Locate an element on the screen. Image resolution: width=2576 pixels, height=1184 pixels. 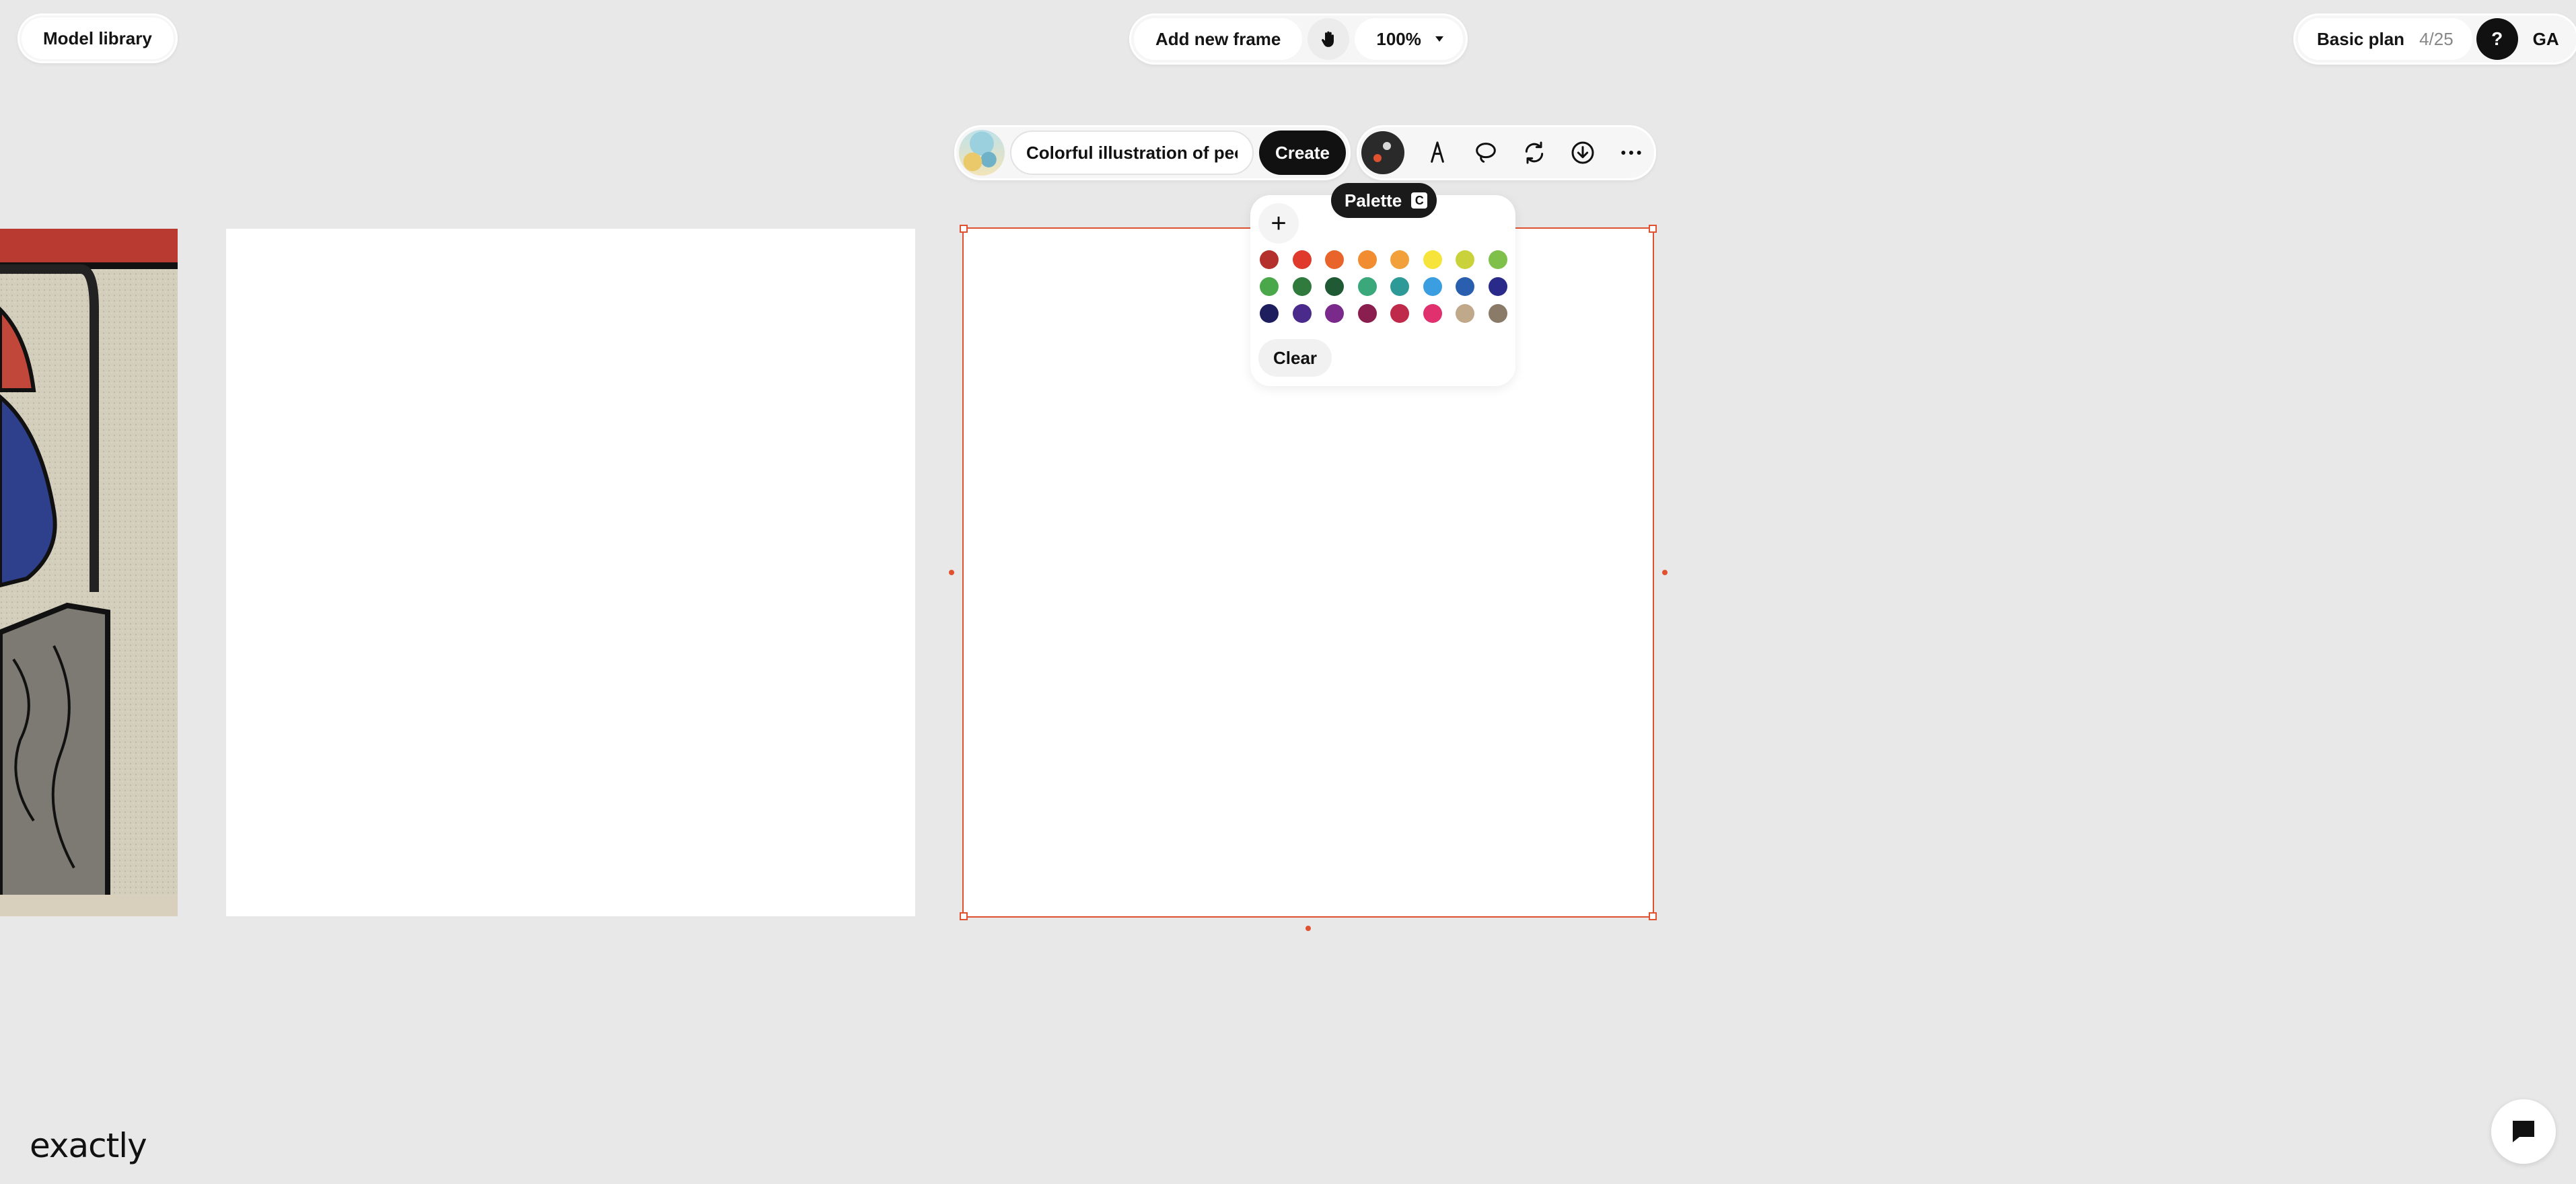
palette-tooltip: Palette C is located at coordinates (1384, 200).